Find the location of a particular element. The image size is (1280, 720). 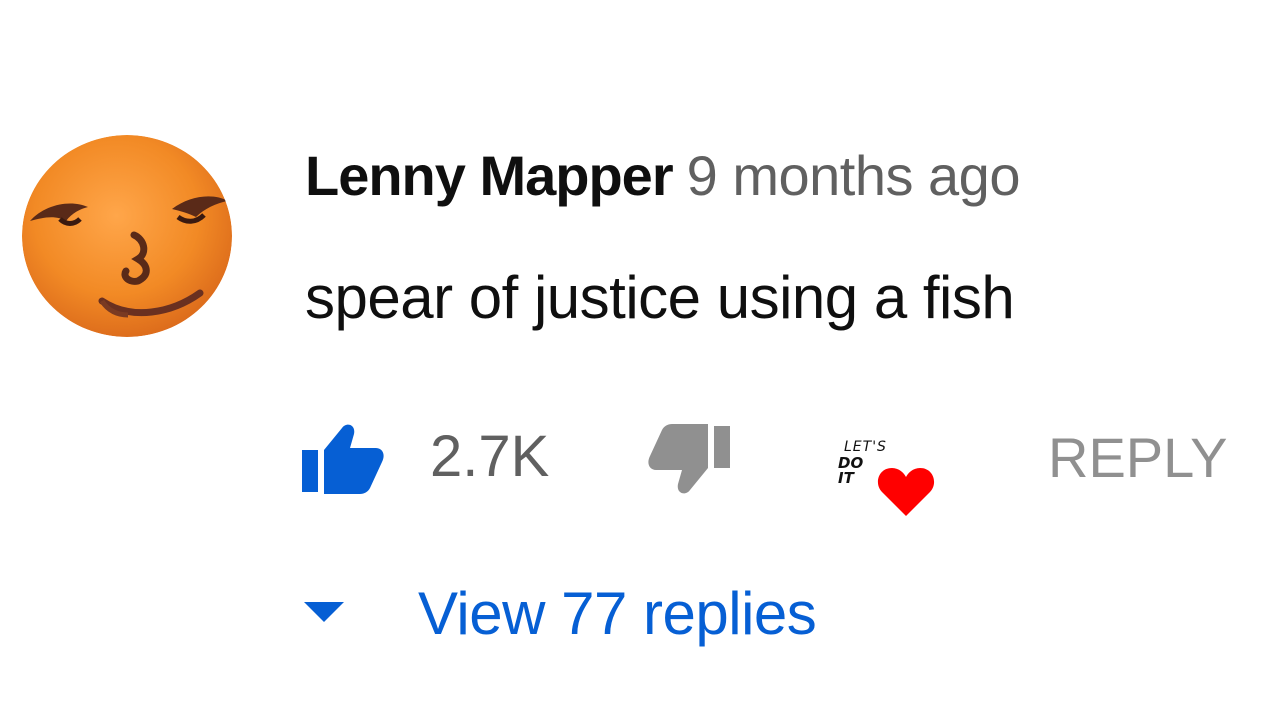

comment-text: spear of justice using a fish is located at coordinates (660, 297).